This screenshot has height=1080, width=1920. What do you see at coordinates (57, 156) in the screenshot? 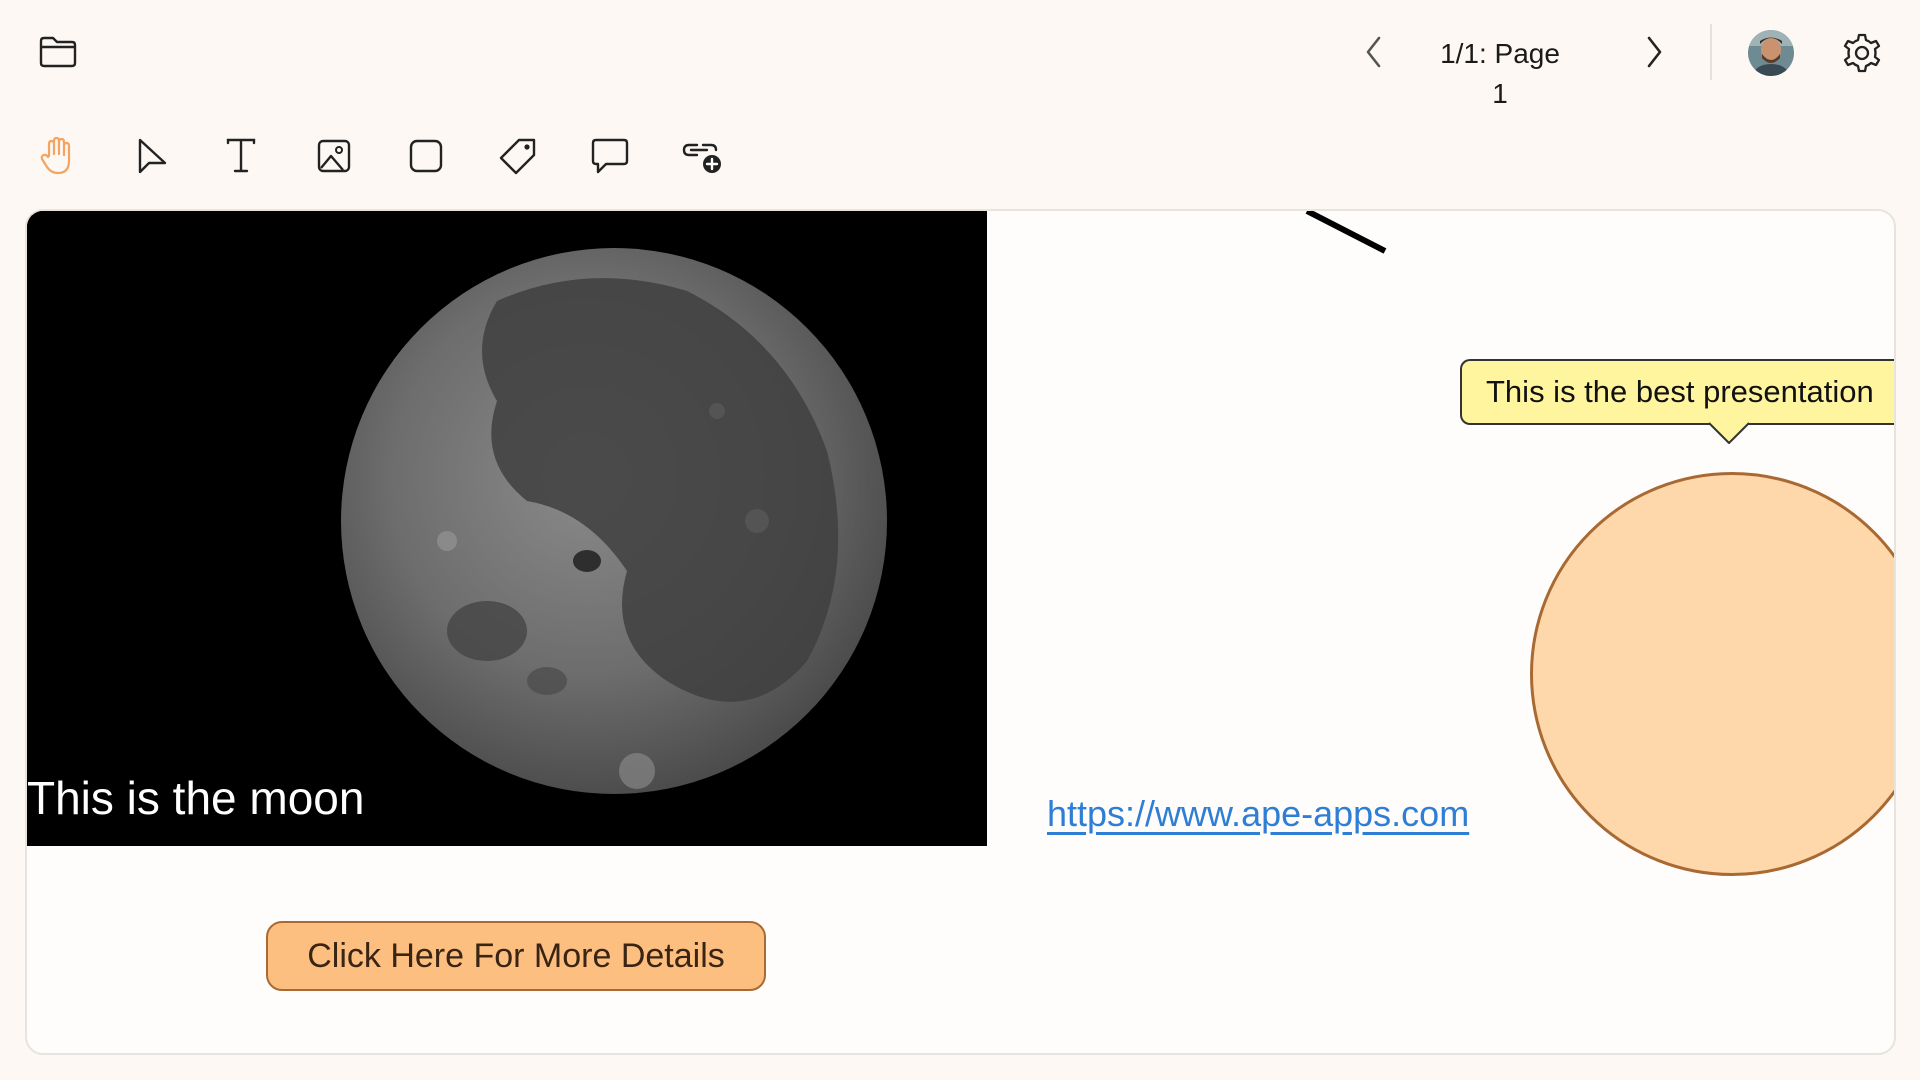
I see `hand-icon` at bounding box center [57, 156].